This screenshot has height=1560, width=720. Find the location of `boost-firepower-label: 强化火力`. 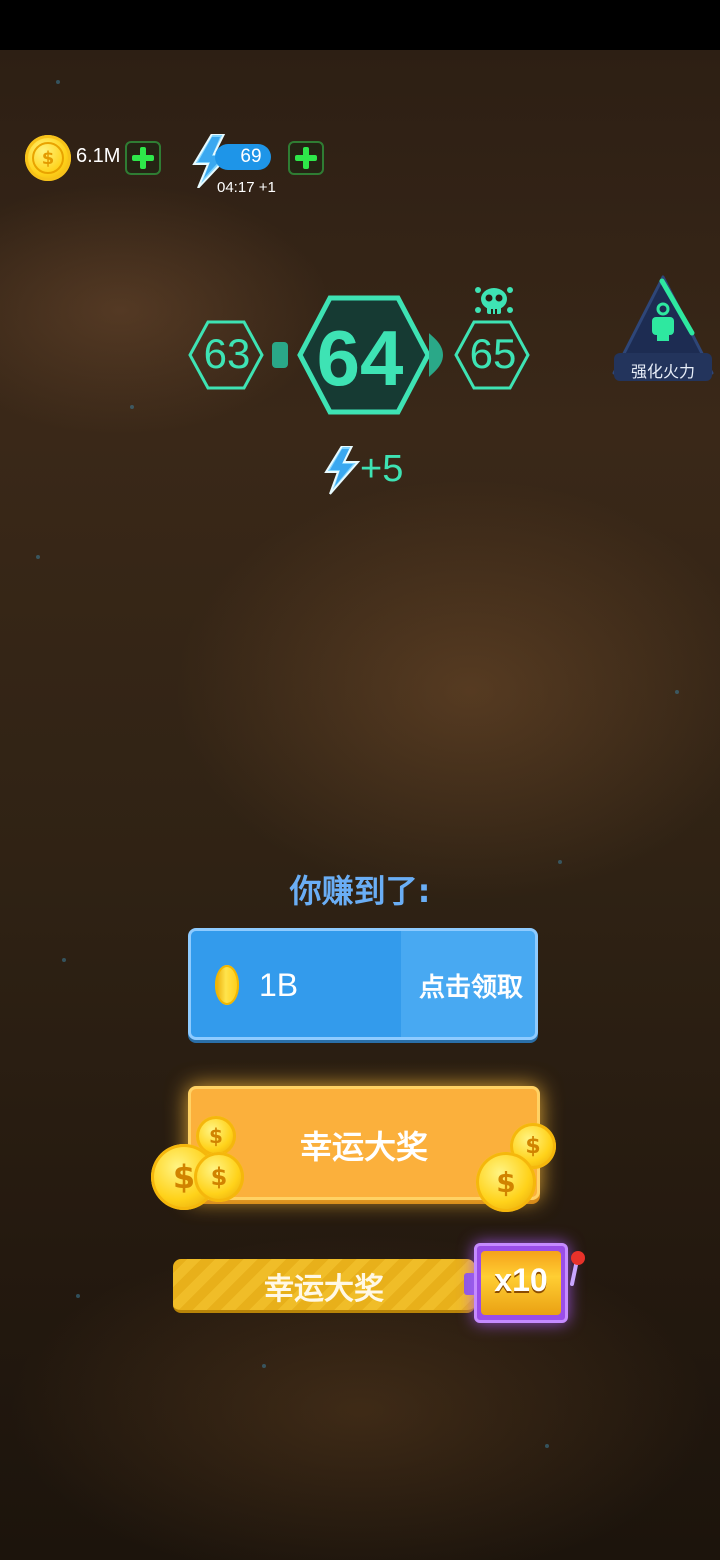

boost-firepower-label: 强化火力 is located at coordinates (662, 371).